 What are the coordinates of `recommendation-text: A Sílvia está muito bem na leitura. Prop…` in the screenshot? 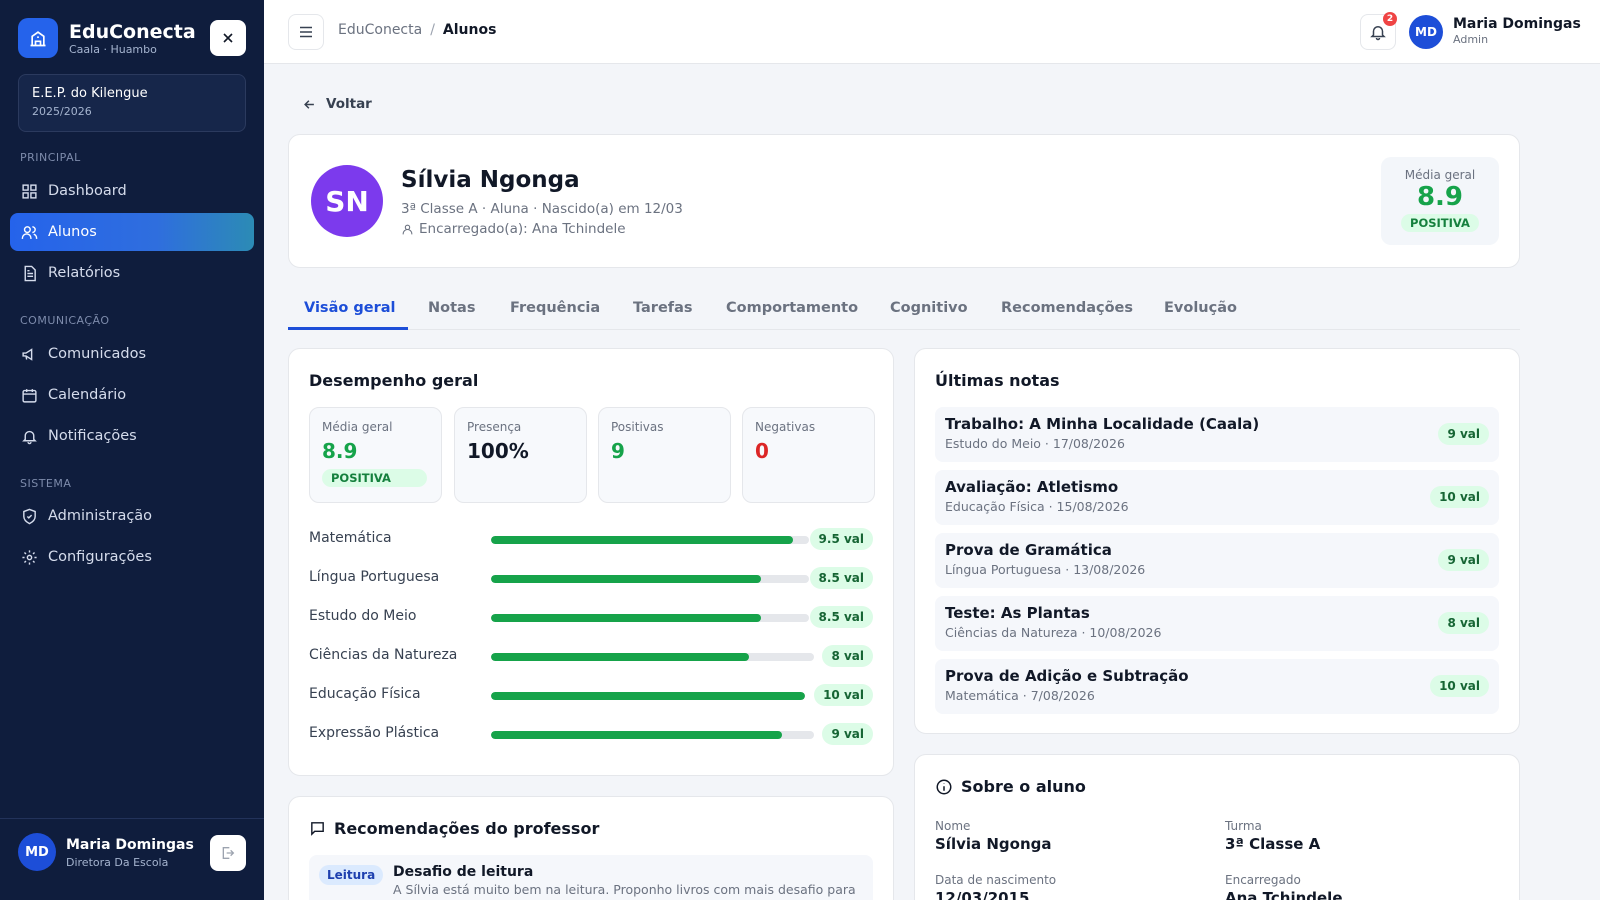 It's located at (624, 889).